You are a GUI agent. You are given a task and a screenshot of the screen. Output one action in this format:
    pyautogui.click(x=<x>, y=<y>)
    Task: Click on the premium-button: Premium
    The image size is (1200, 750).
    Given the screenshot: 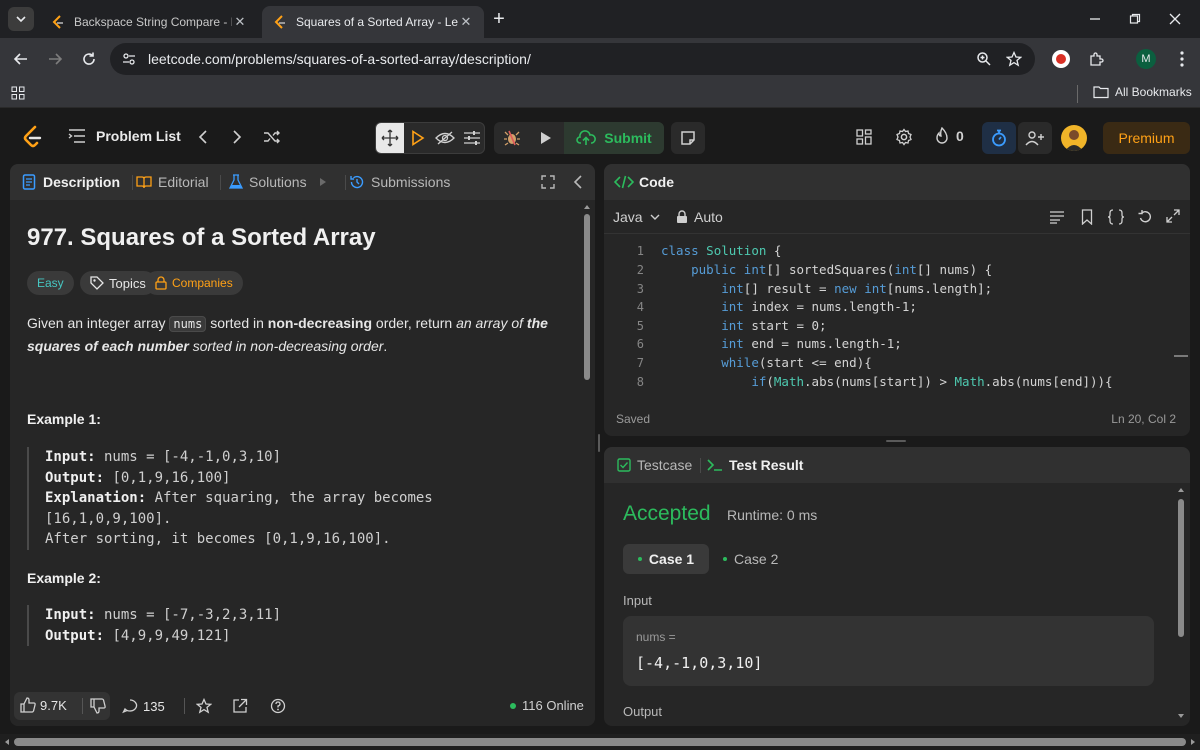 What is the action you would take?
    pyautogui.click(x=1146, y=138)
    